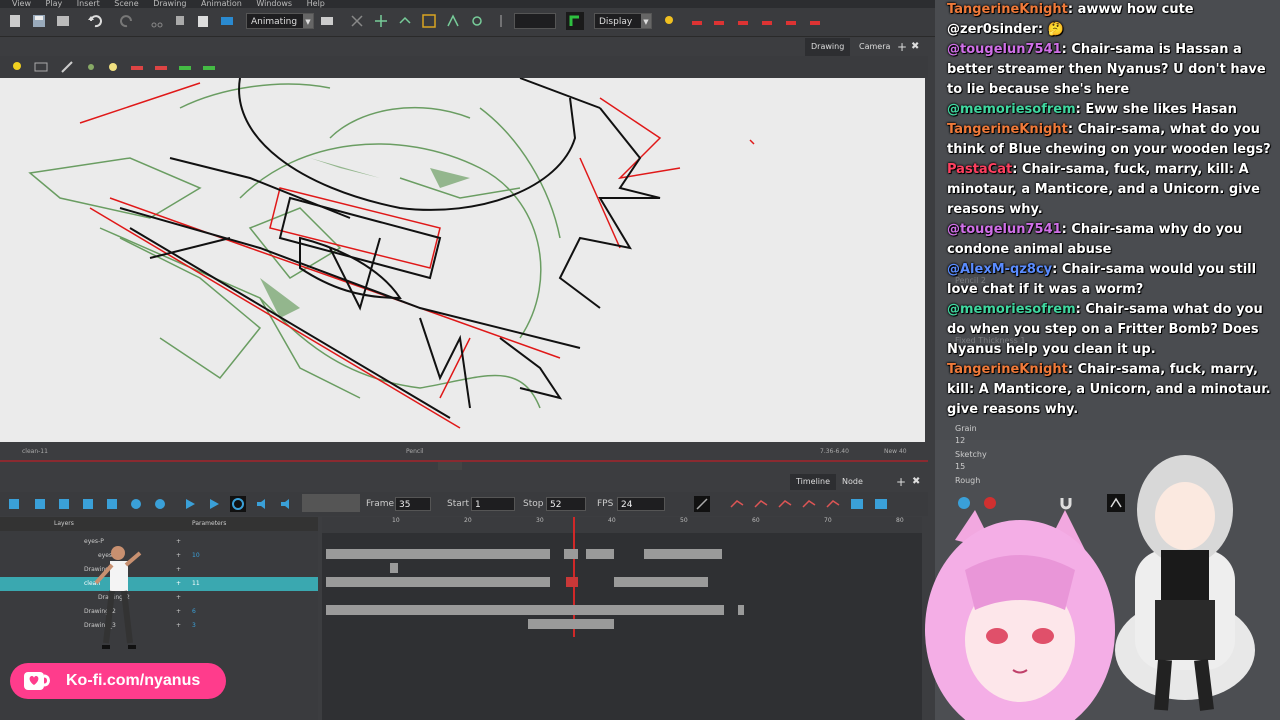 The width and height of the screenshot is (1280, 720). What do you see at coordinates (159, 612) in the screenshot?
I see `layer-row: Drawing_2 + 6` at bounding box center [159, 612].